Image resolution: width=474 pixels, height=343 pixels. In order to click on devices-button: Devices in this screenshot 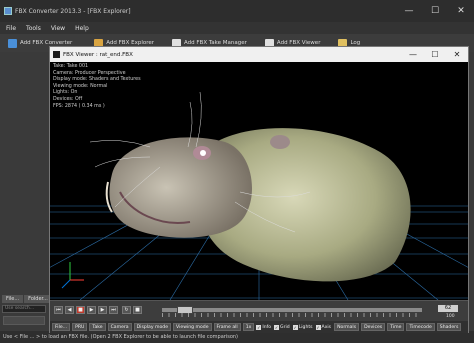, I will do `click(373, 327)`.